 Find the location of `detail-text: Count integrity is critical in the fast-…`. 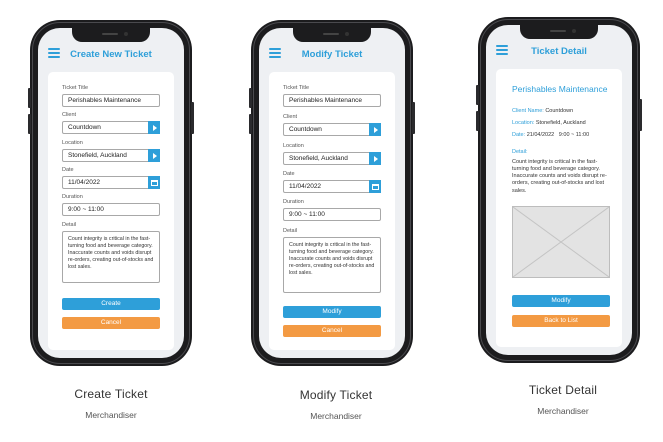

detail-text: Count integrity is critical in the fast-… is located at coordinates (559, 176).